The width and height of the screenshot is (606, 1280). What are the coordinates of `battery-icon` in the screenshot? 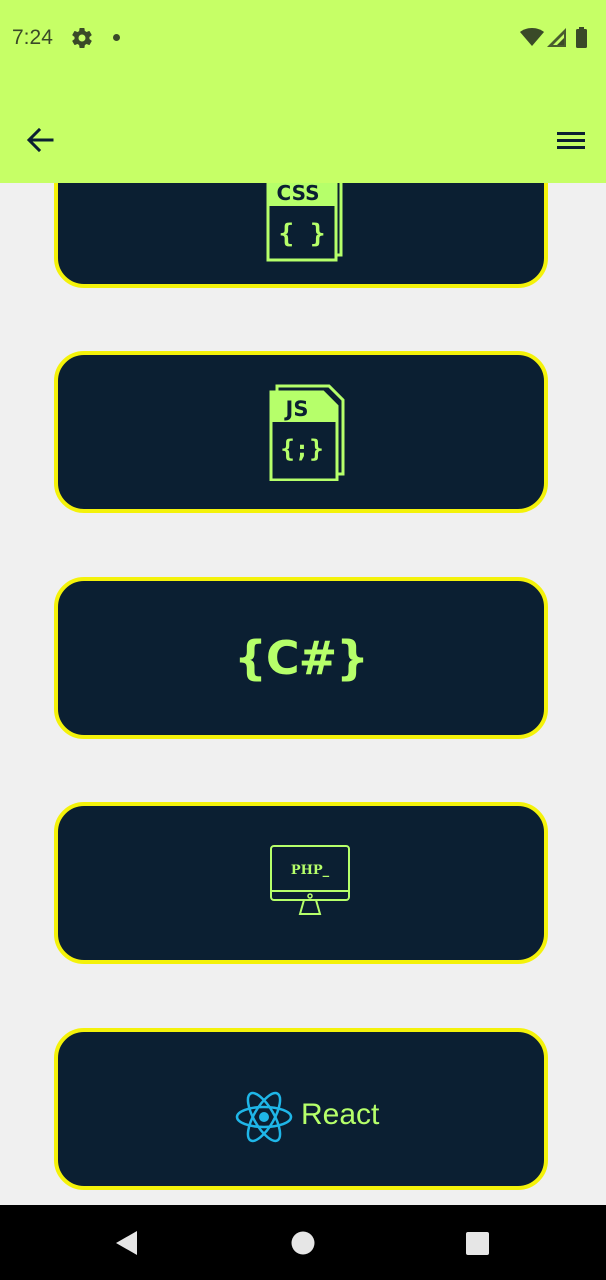 It's located at (581, 37).